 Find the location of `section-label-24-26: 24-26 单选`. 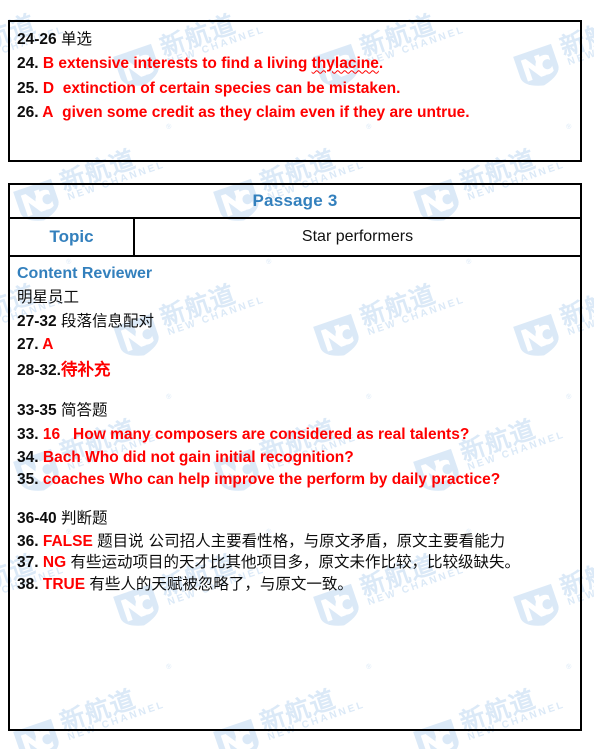

section-label-24-26: 24-26 单选 is located at coordinates (54, 39).